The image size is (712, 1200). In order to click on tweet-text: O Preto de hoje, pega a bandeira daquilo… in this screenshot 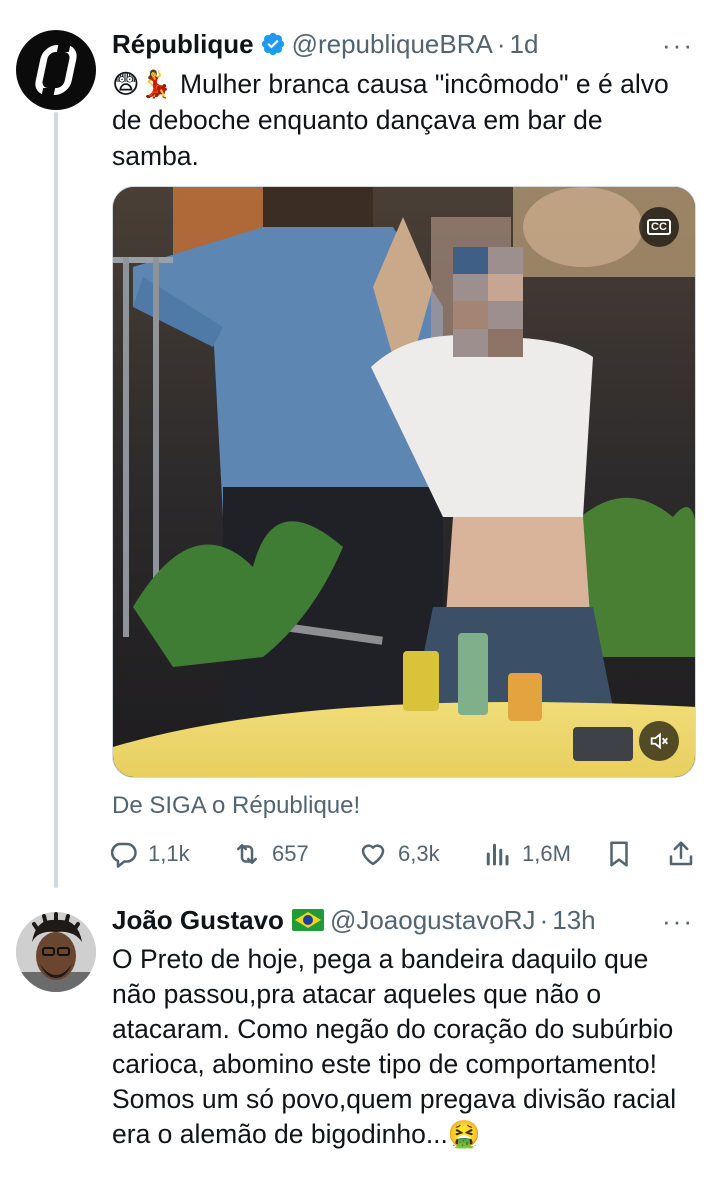, I will do `click(394, 1046)`.